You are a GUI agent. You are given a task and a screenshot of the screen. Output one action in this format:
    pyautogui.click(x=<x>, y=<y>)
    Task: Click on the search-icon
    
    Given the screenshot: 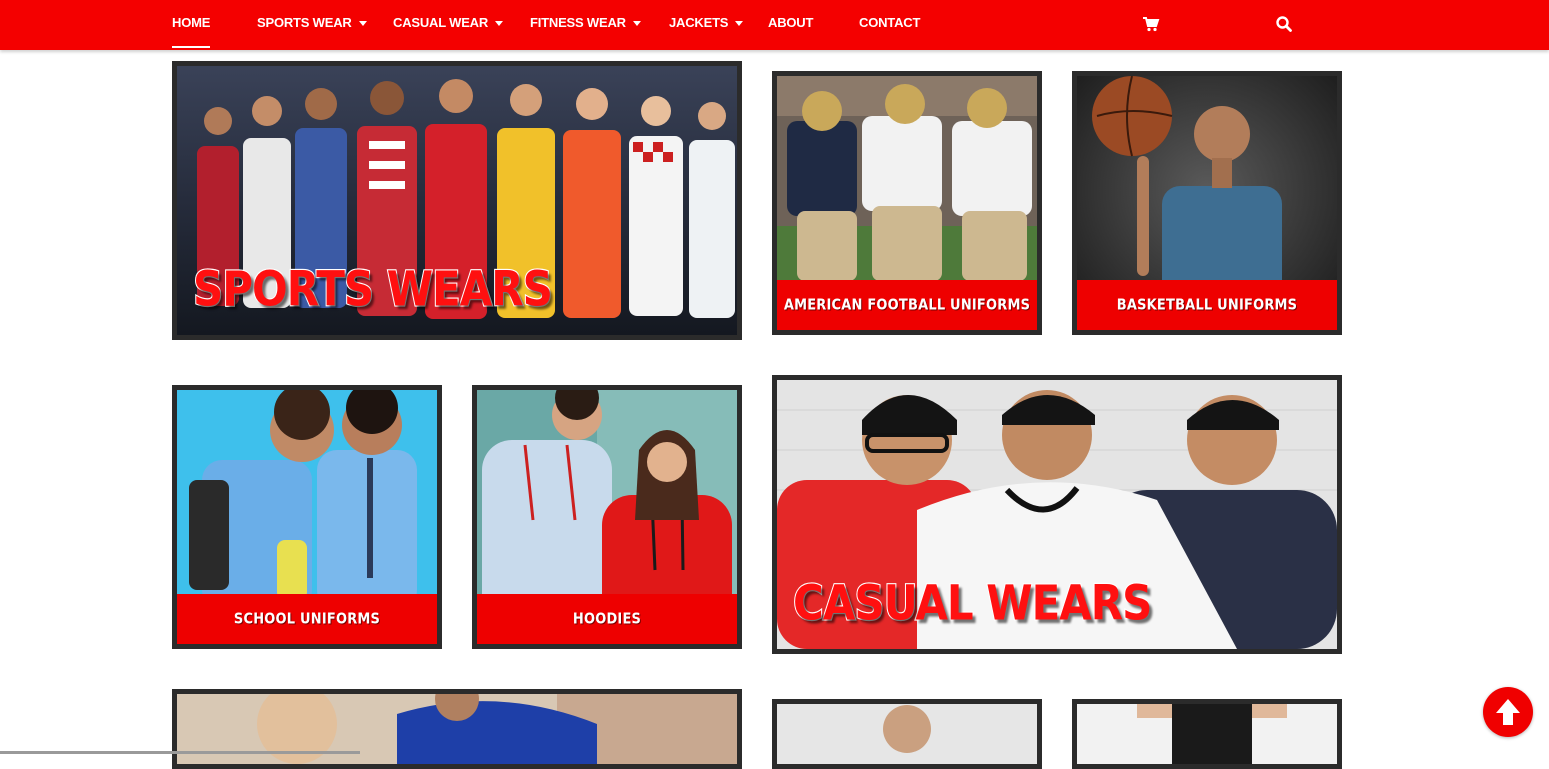 What is the action you would take?
    pyautogui.click(x=1284, y=24)
    